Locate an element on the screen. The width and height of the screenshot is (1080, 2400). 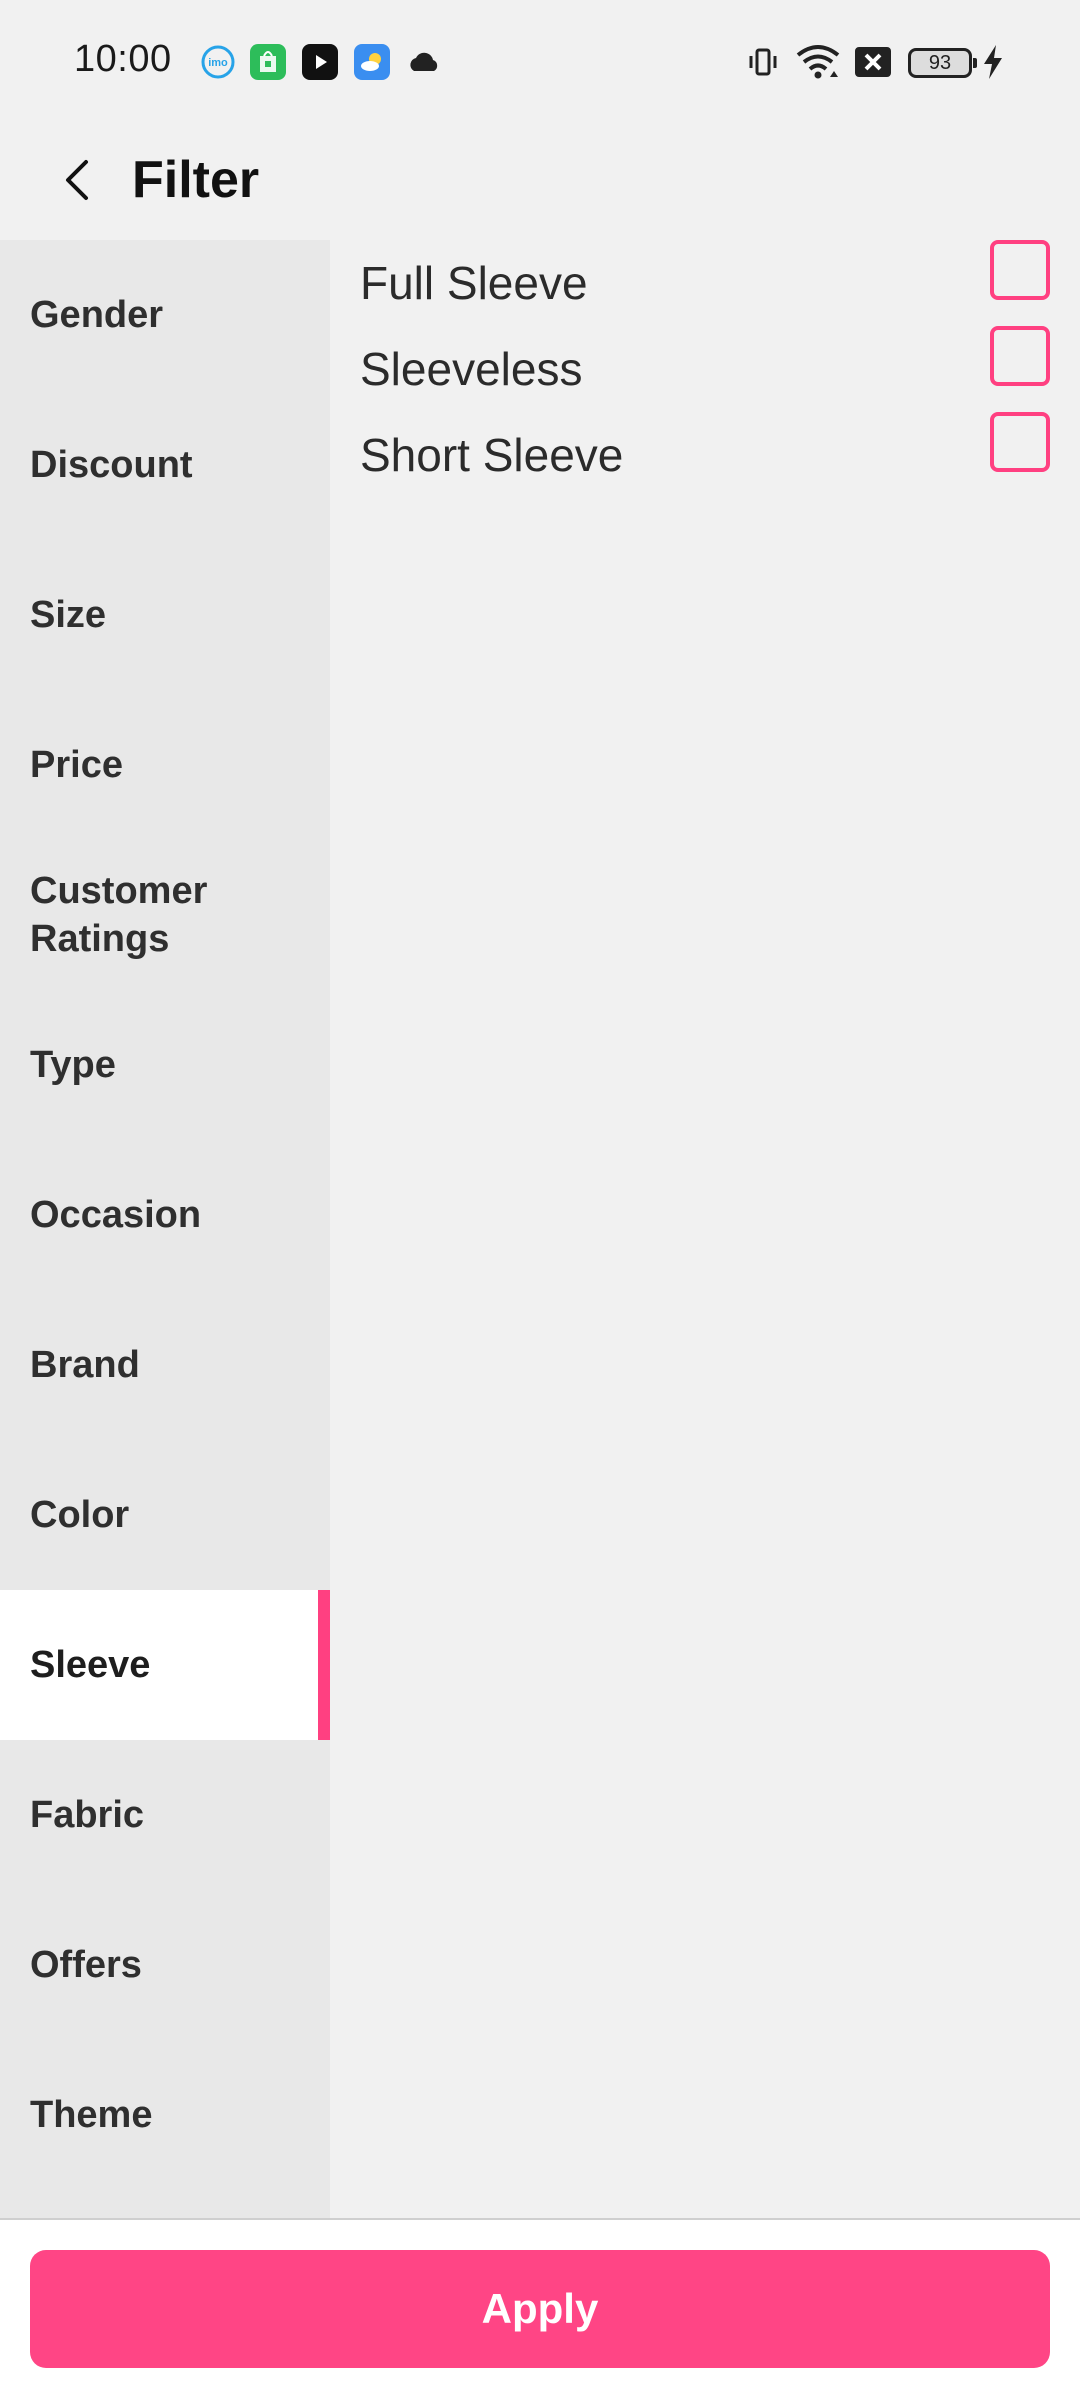
apply-button: Apply is located at coordinates (540, 2309).